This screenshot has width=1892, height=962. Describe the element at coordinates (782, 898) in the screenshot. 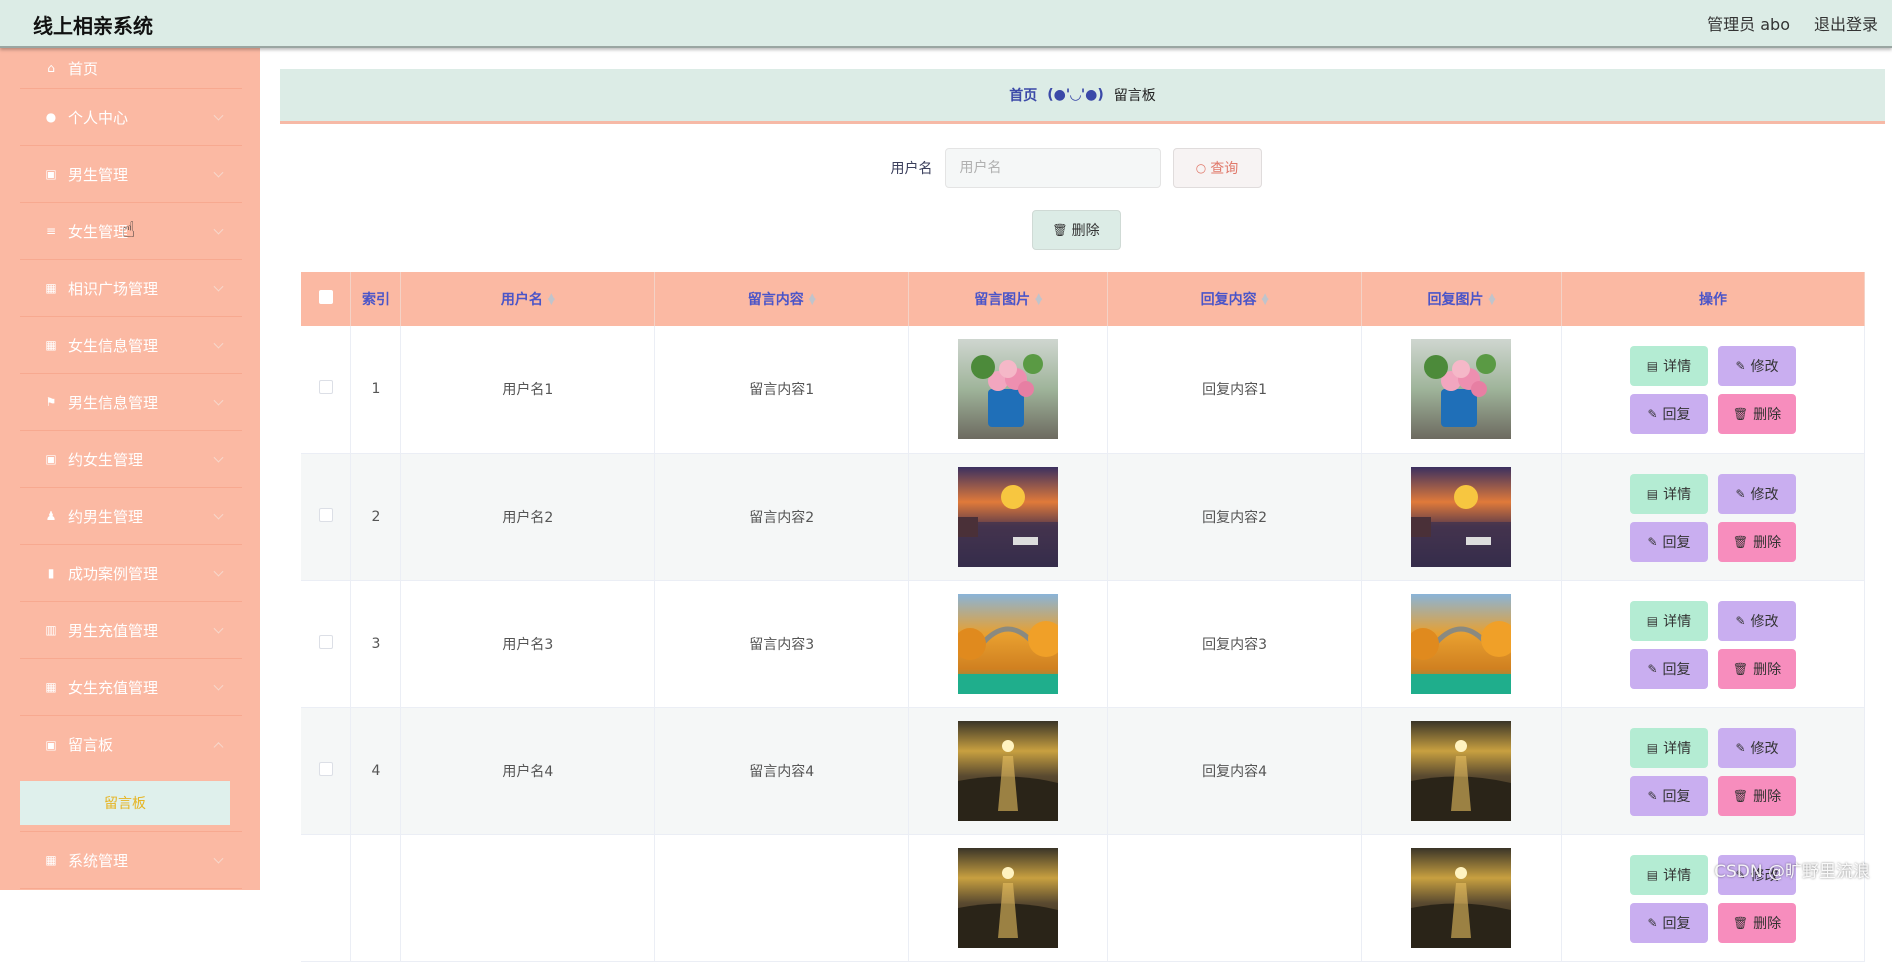

I see `row-content` at that location.